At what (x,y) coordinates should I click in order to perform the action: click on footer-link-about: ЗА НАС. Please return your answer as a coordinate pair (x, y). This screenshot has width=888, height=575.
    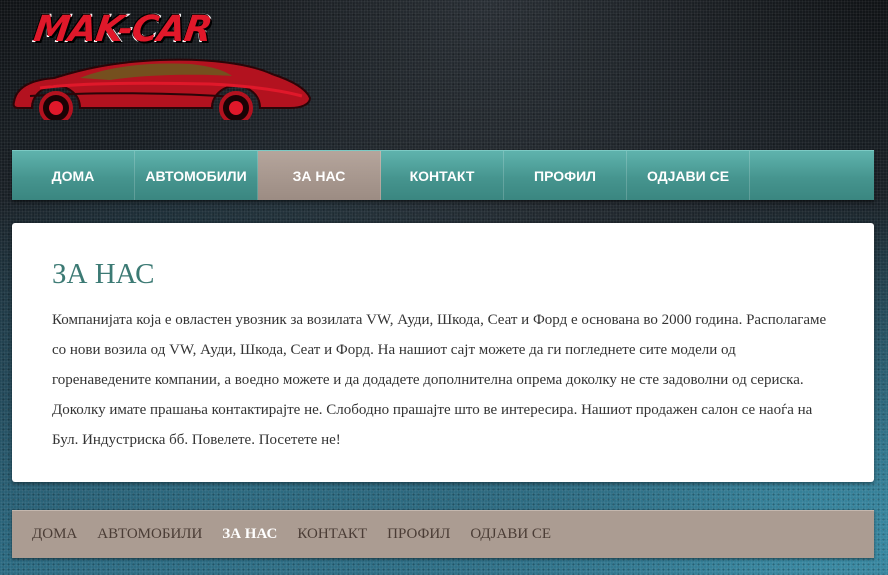
    Looking at the image, I should click on (249, 534).